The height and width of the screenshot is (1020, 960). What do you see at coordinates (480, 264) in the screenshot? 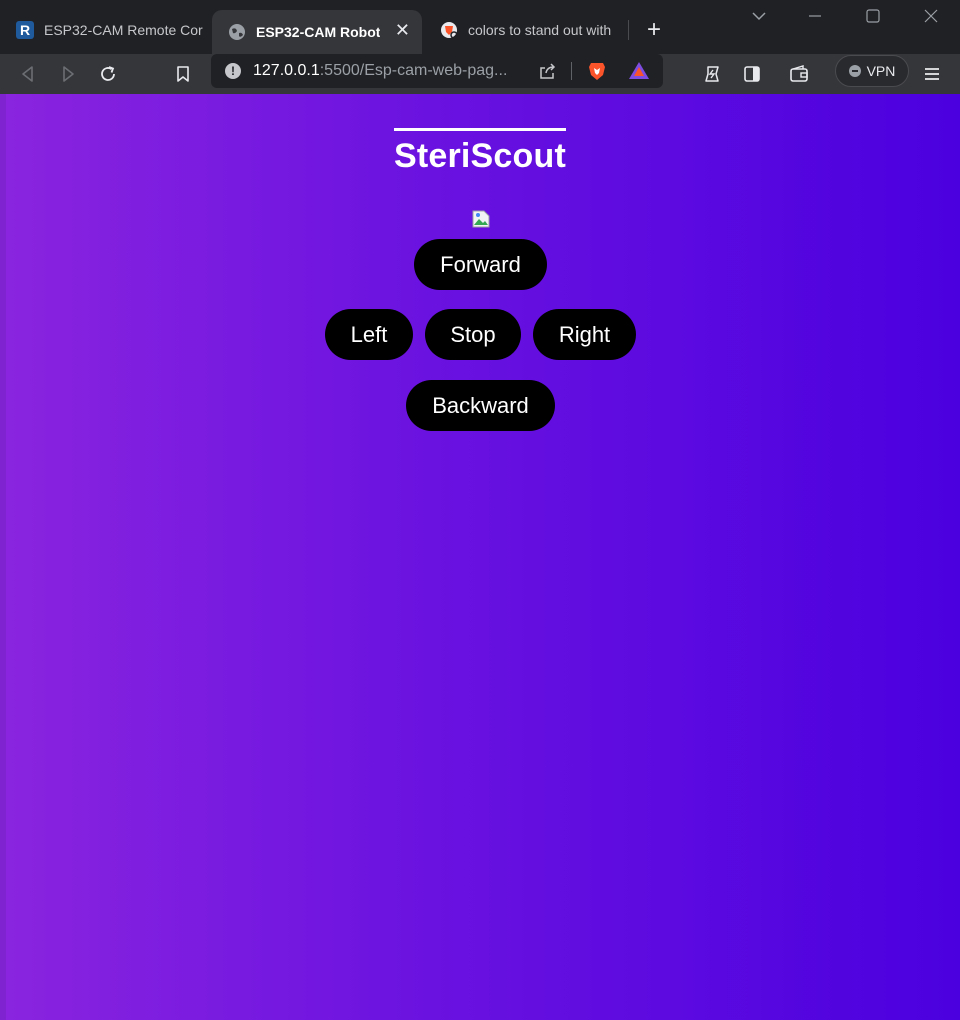
I see `forward-button: Forward` at bounding box center [480, 264].